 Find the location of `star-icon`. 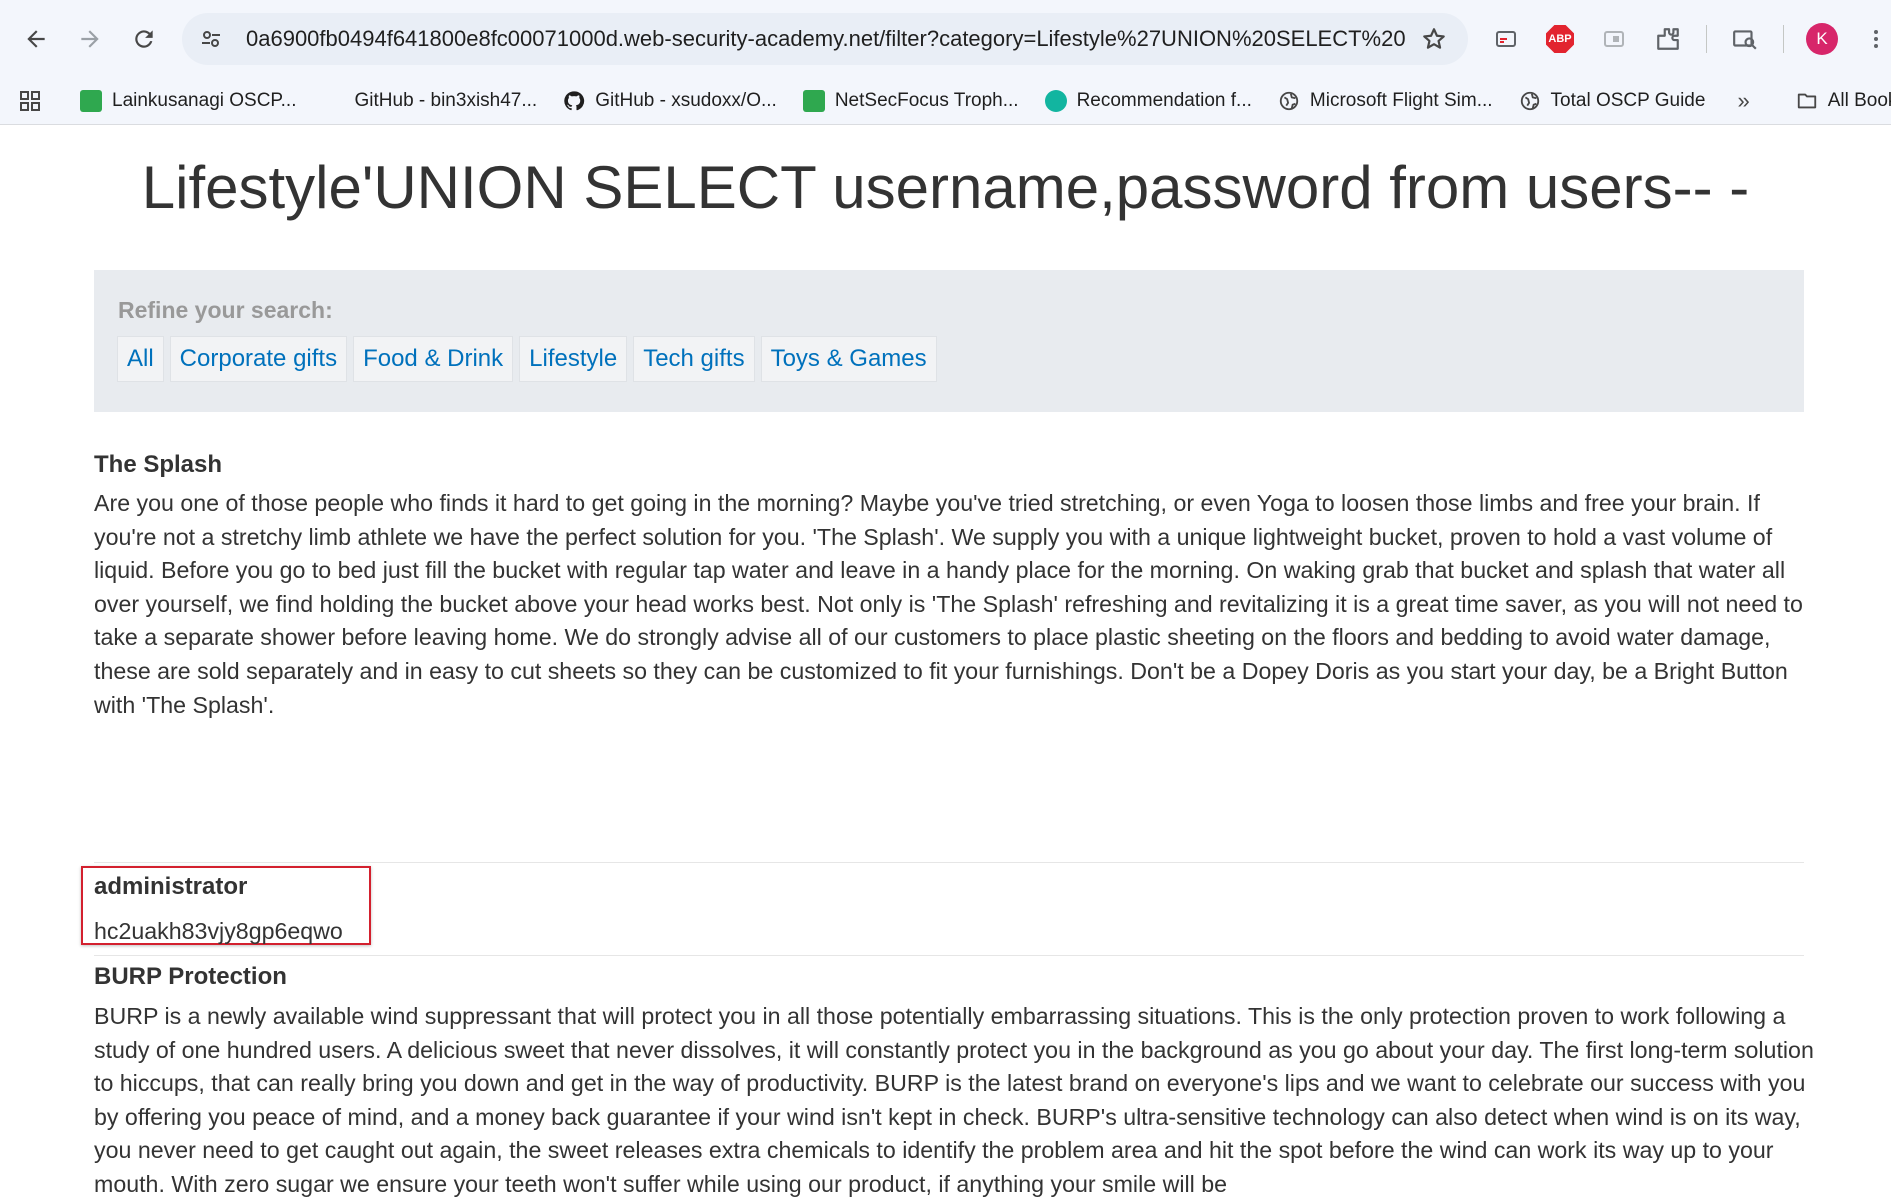

star-icon is located at coordinates (1434, 39).